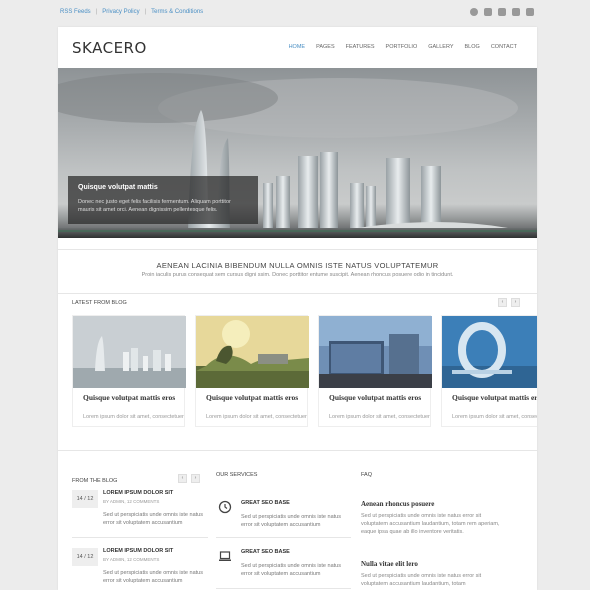 The height and width of the screenshot is (590, 590). Describe the element at coordinates (367, 475) in the screenshot. I see `faq-title: FAQ` at that location.